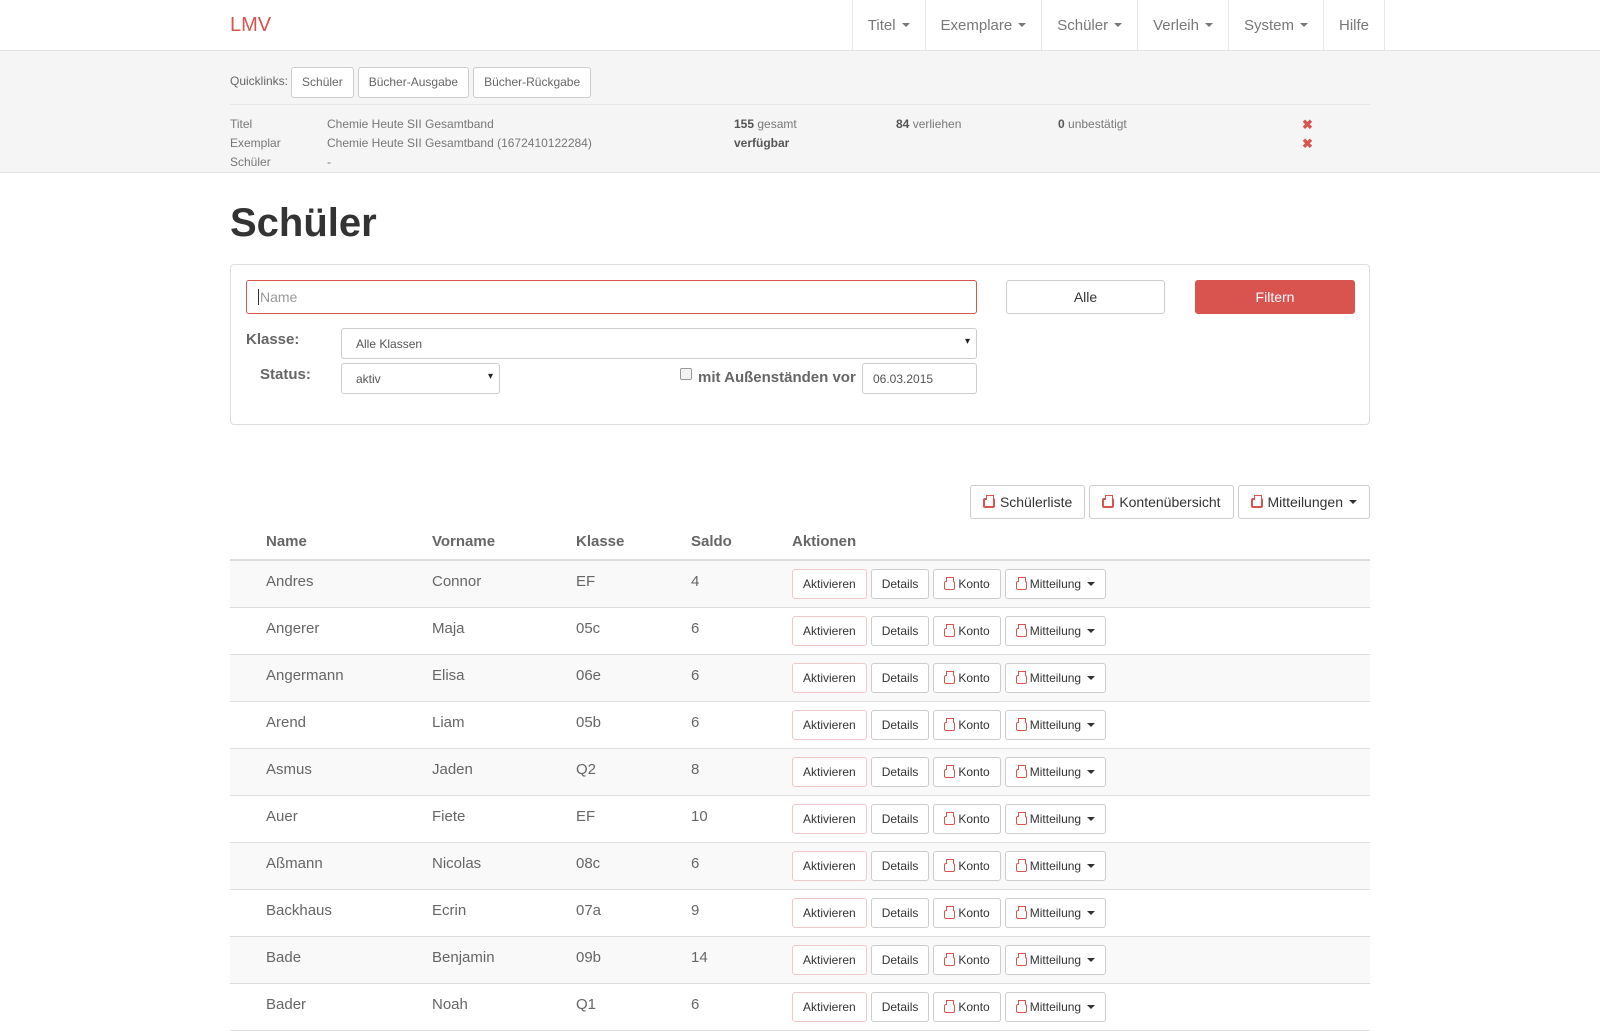 The image size is (1600, 1031). Describe the element at coordinates (490, 376) in the screenshot. I see `select-arrow-icon: ▾` at that location.